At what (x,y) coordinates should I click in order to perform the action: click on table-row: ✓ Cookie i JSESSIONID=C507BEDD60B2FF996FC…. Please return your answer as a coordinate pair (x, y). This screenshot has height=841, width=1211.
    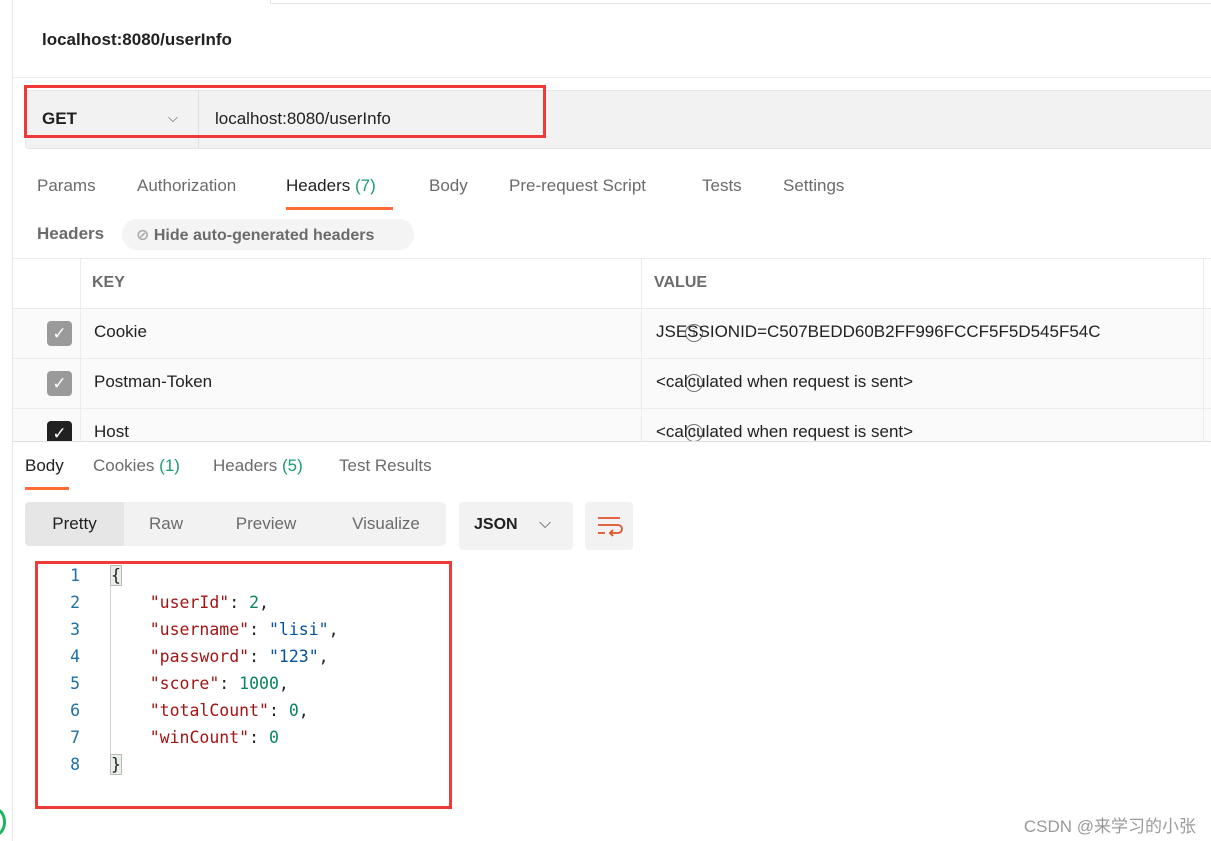
    Looking at the image, I should click on (612, 334).